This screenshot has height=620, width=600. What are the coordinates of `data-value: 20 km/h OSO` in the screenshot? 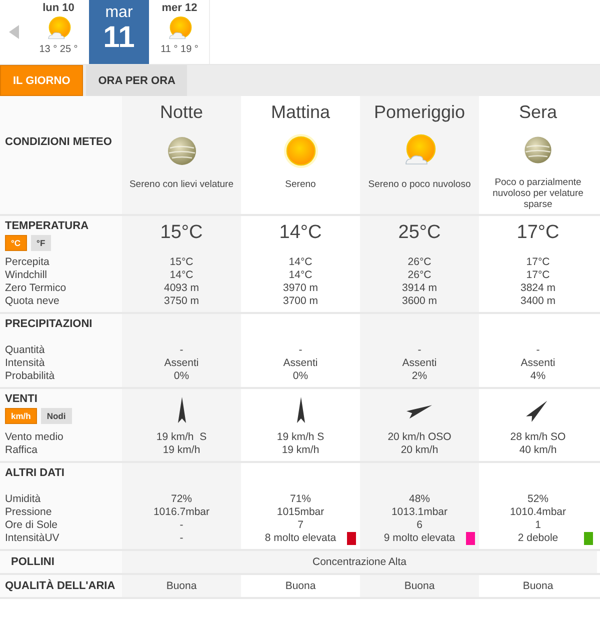 It's located at (419, 437).